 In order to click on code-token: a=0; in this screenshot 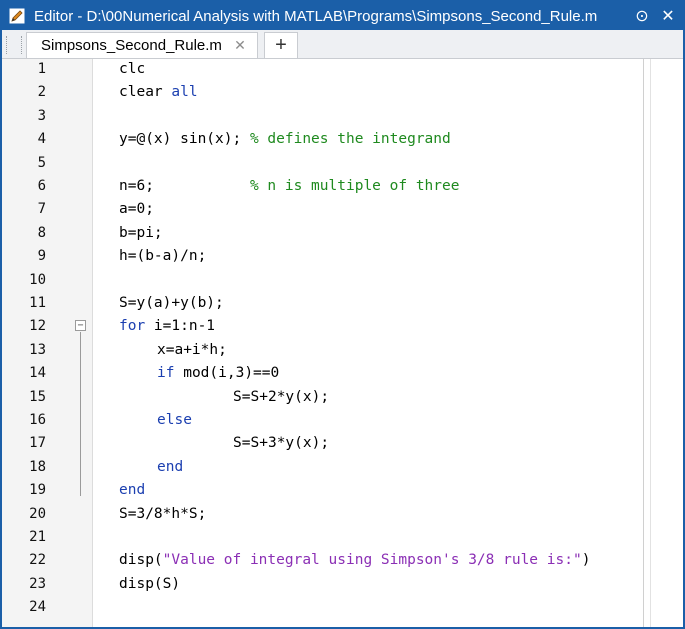, I will do `click(136, 209)`.